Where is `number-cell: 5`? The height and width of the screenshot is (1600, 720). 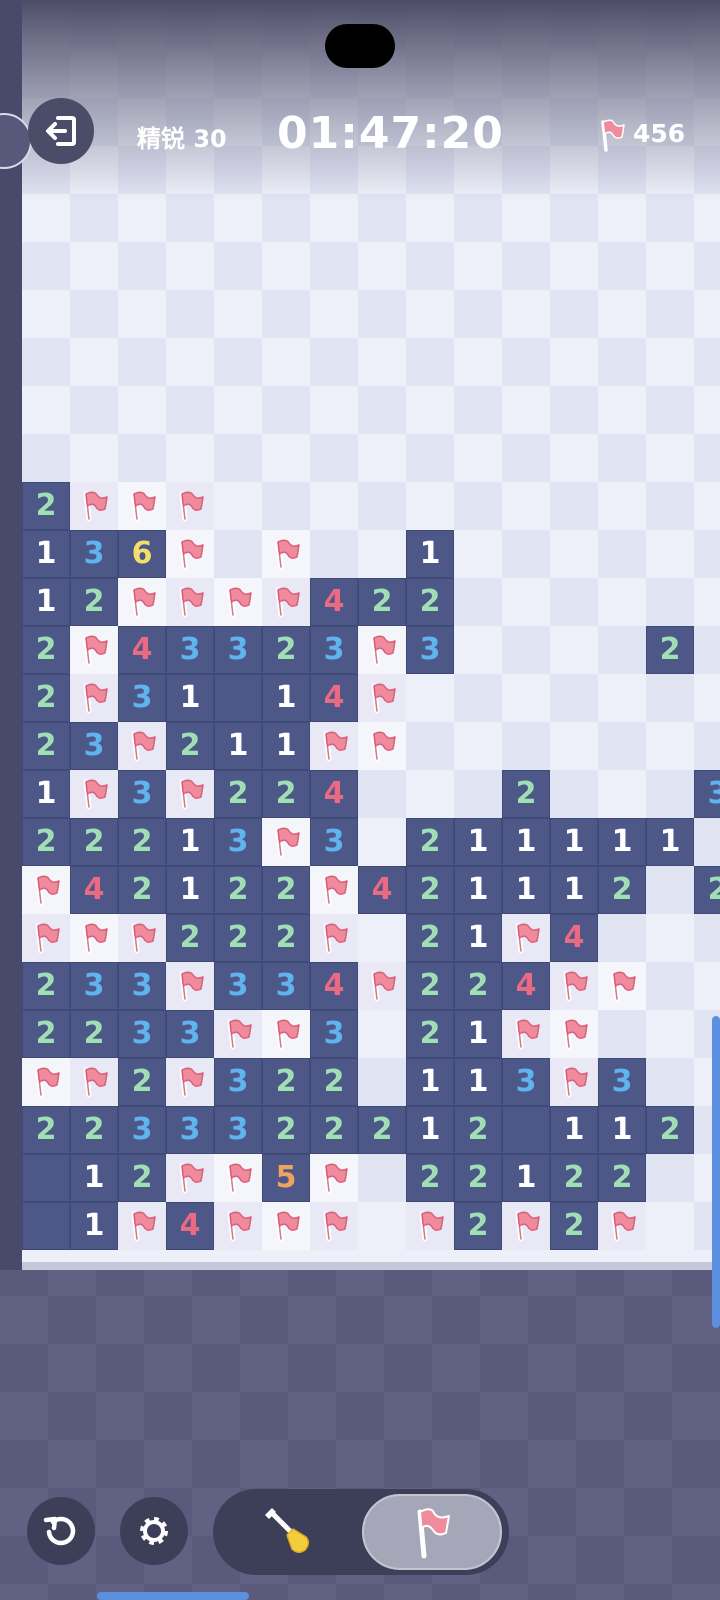
number-cell: 5 is located at coordinates (286, 1178).